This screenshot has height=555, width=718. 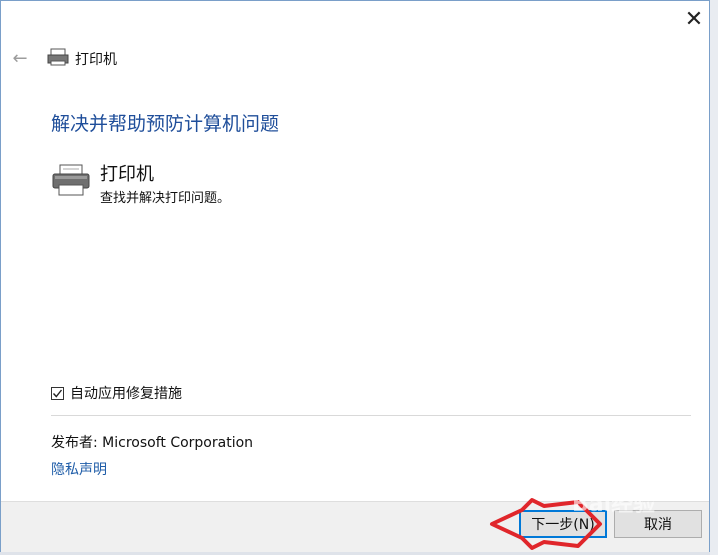 I want to click on publisher-text: 发布者: Microsoft Corporation, so click(x=152, y=443).